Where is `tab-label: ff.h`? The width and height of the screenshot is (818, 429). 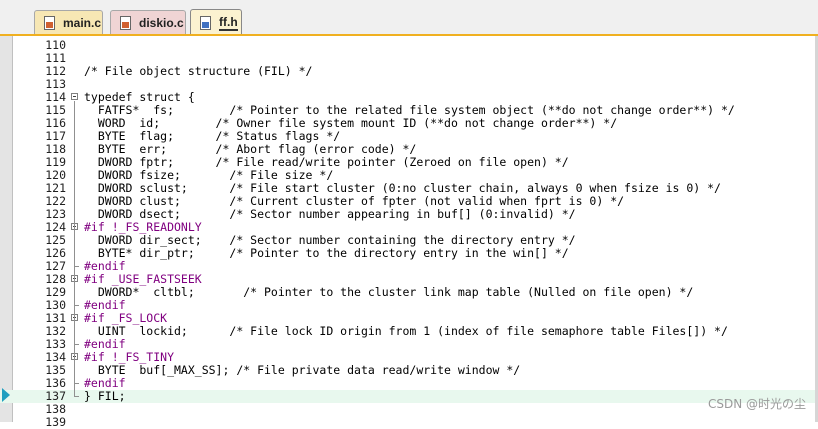
tab-label: ff.h is located at coordinates (228, 22).